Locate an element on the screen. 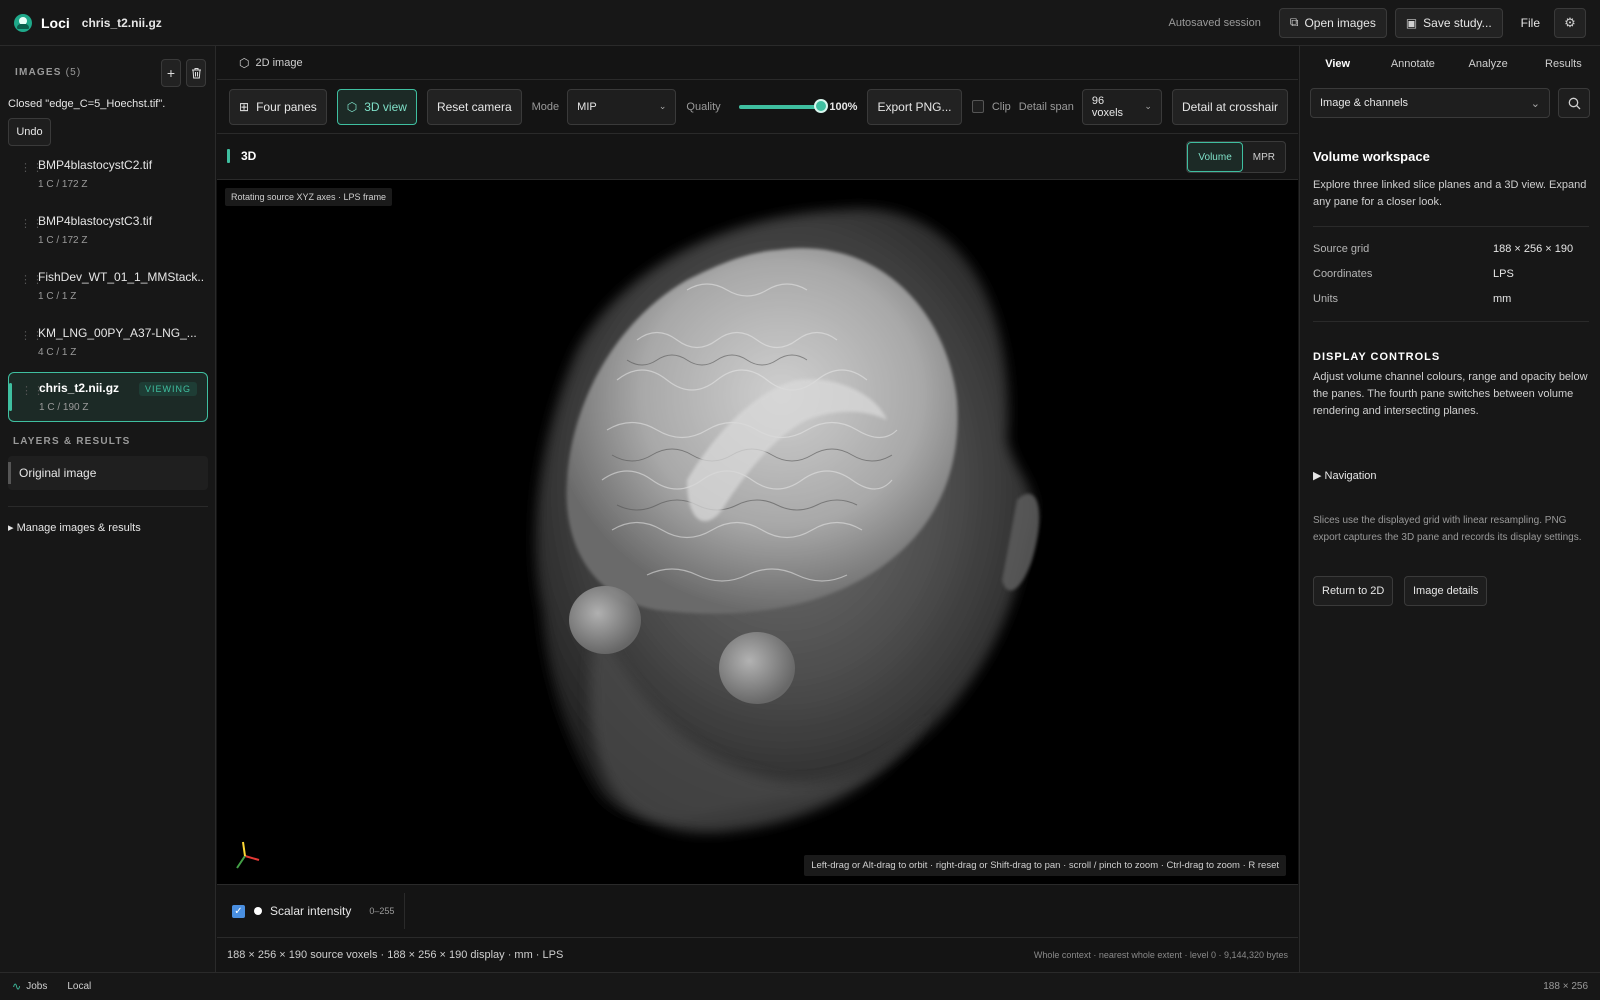  current-file-name: chris_t2.nii.gz is located at coordinates (121, 22).